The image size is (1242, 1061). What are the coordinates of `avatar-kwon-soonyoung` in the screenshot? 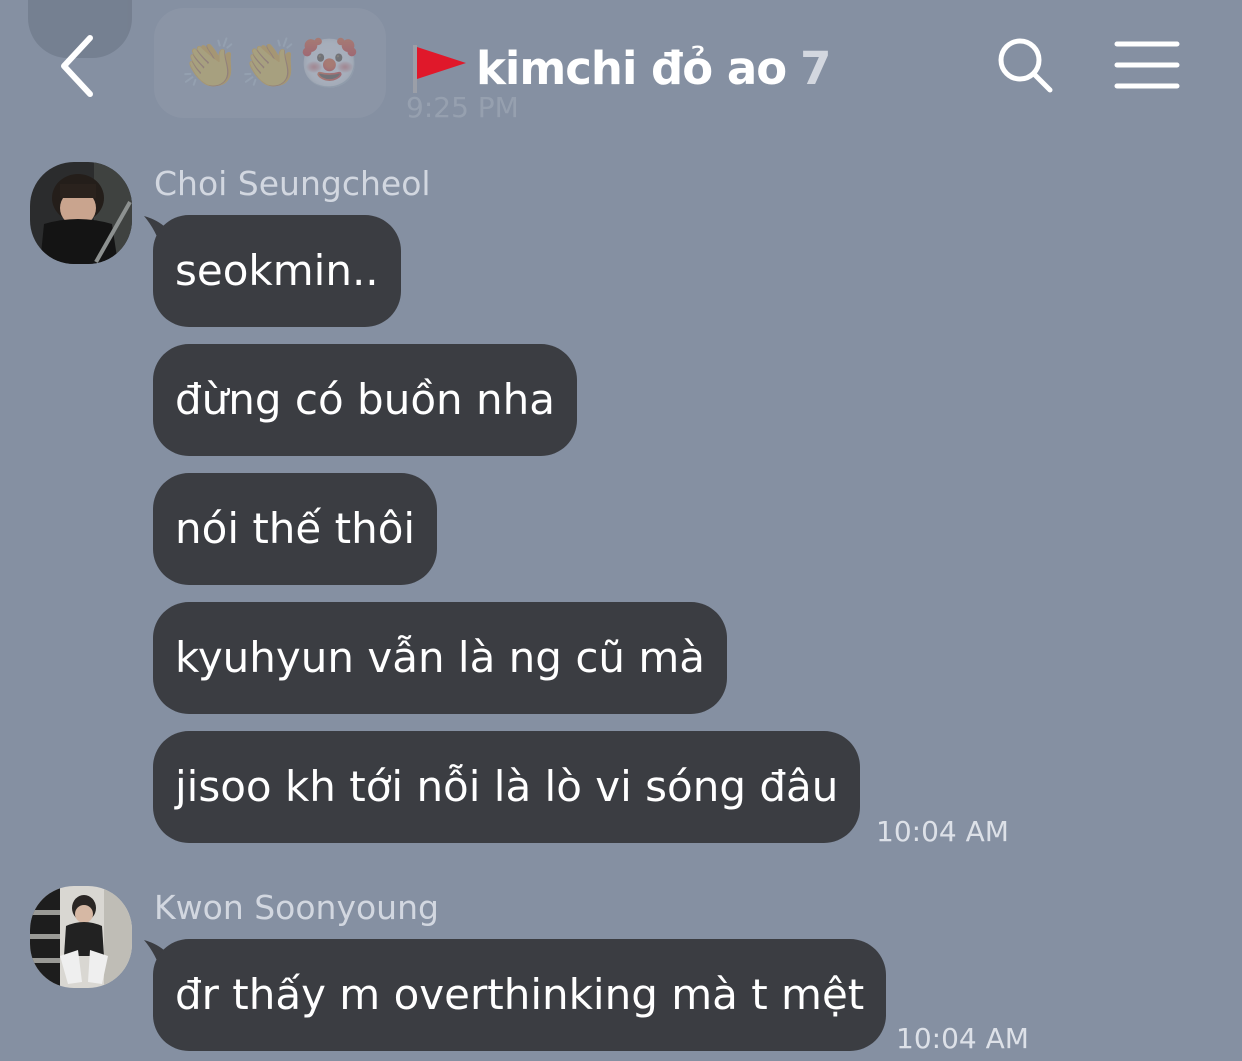 It's located at (81, 937).